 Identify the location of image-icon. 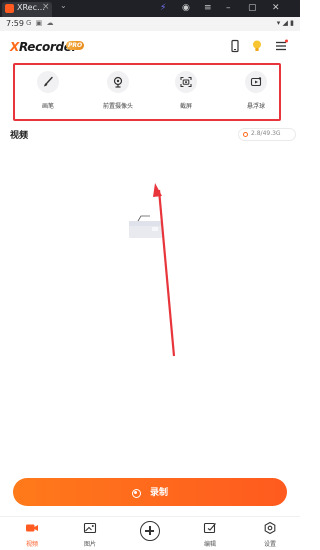
(90, 528).